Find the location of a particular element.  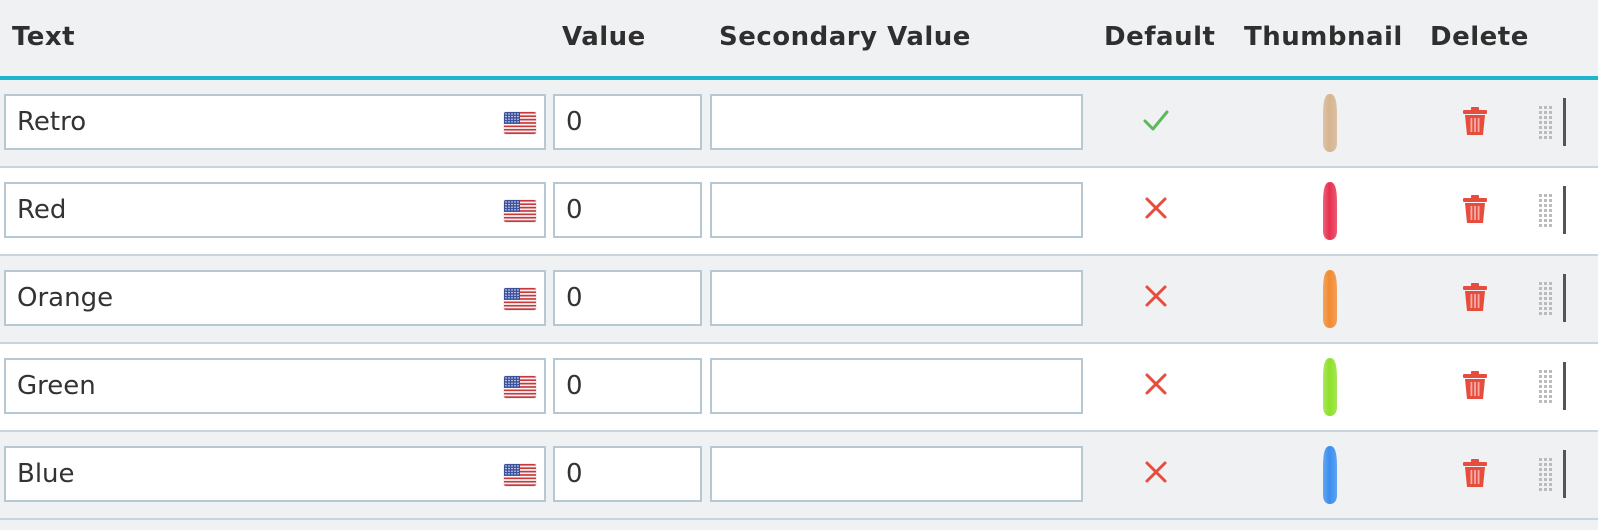

column-header-thumbnail: Thumbnail is located at coordinates (1323, 37).